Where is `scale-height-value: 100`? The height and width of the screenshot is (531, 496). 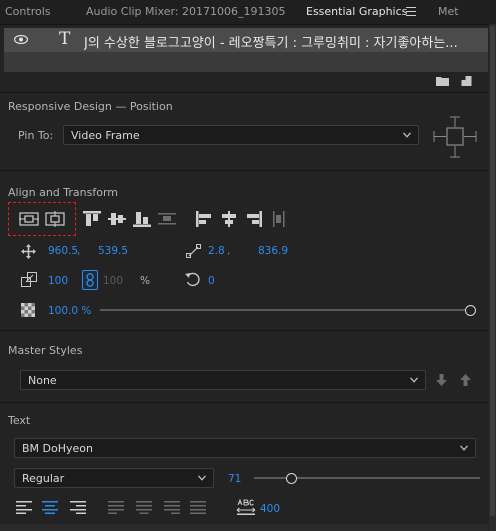 scale-height-value: 100 is located at coordinates (113, 281).